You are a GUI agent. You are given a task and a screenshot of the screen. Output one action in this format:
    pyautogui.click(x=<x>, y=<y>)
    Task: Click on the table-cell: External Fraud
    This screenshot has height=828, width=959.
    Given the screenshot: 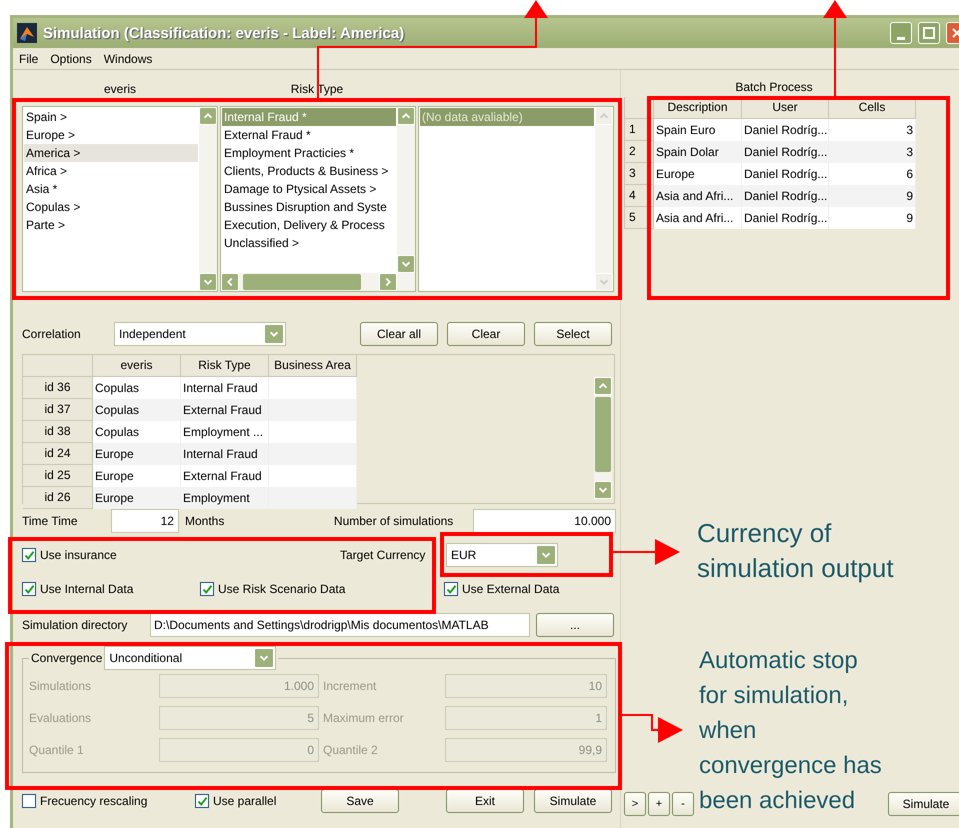 What is the action you would take?
    pyautogui.click(x=225, y=410)
    